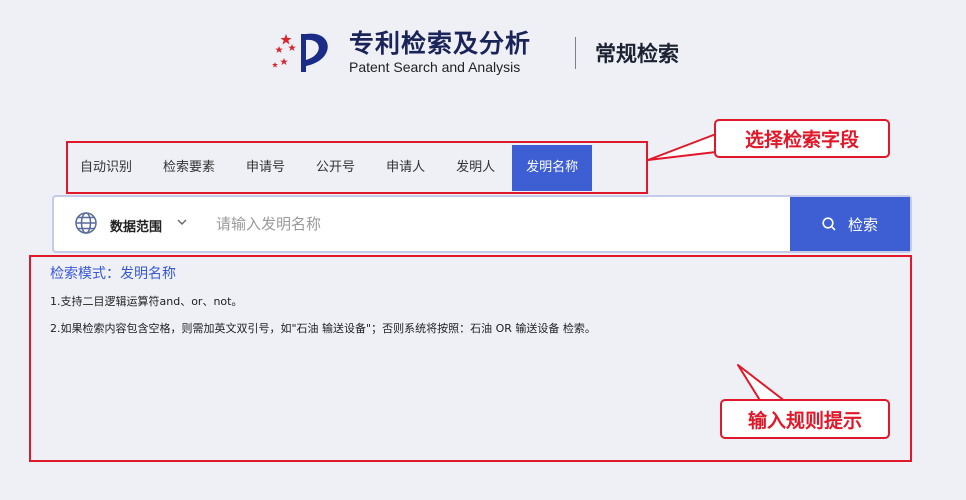 Image resolution: width=966 pixels, height=500 pixels. I want to click on brand-name-en: Patent Search and Analysis, so click(435, 67).